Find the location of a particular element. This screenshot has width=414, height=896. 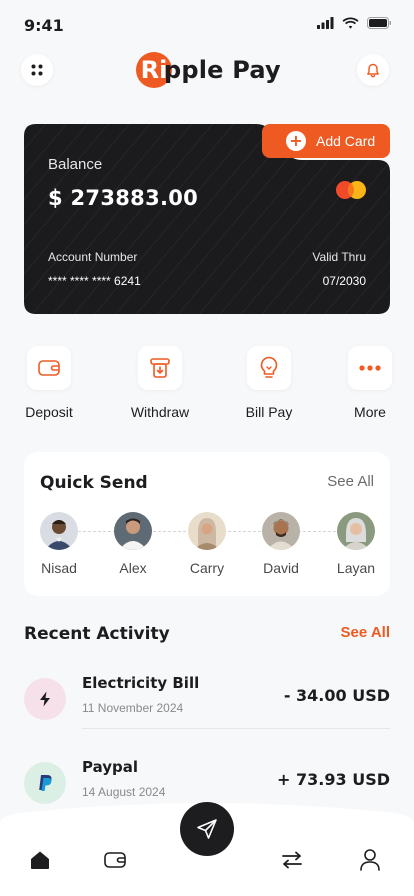

more-tile is located at coordinates (370, 368).